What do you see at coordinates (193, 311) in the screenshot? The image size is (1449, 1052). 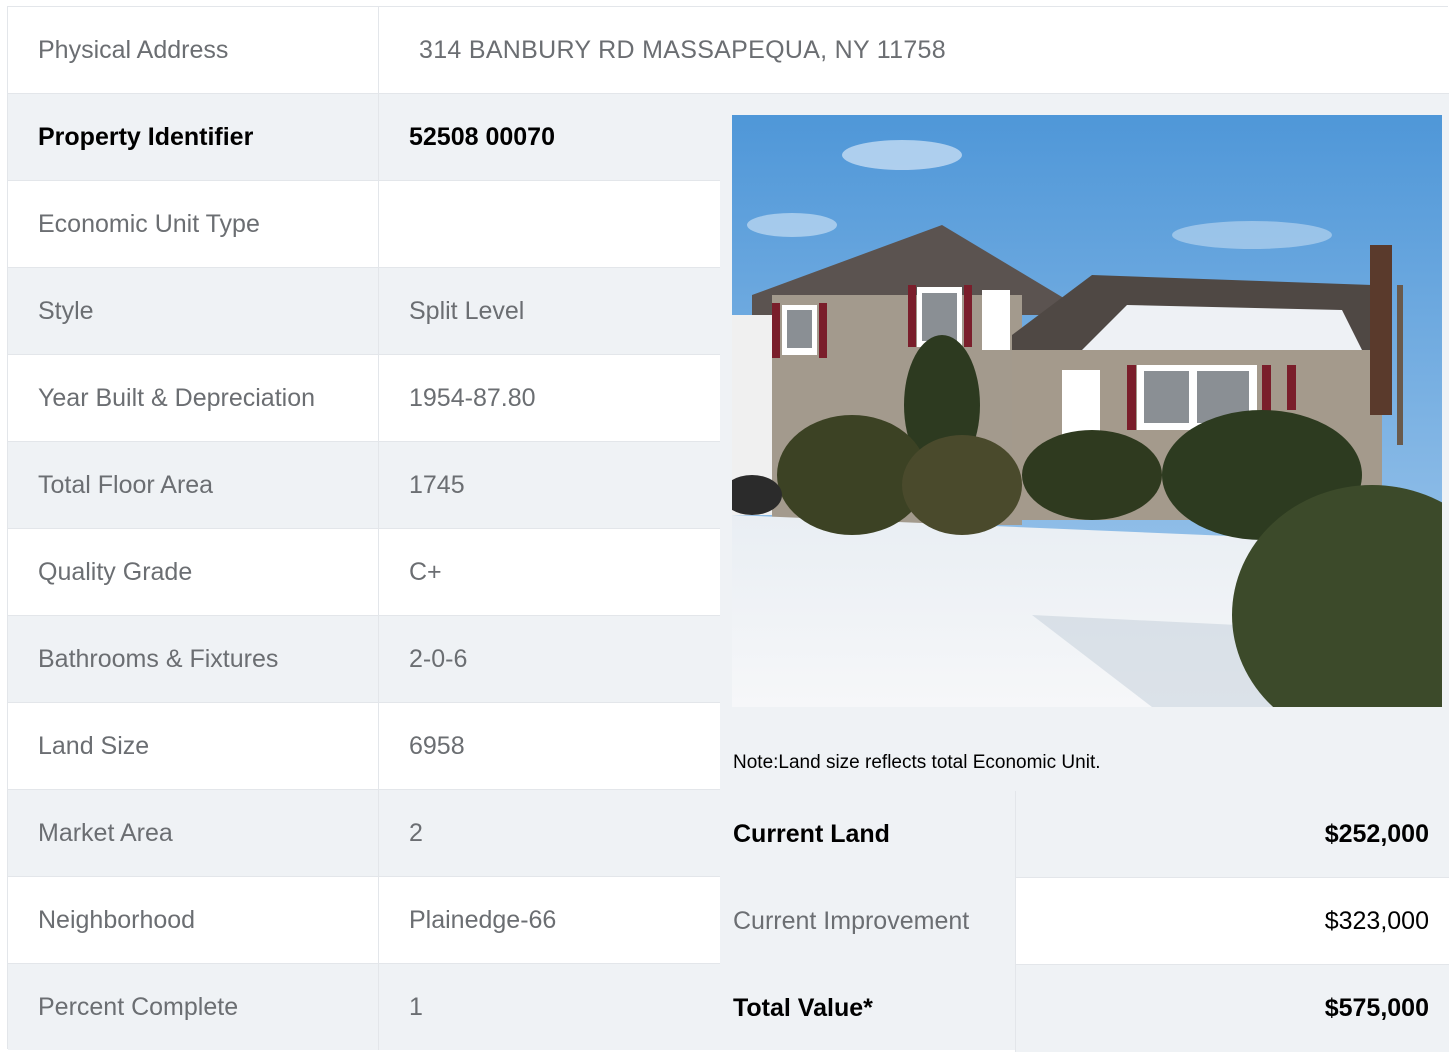 I see `style-label: Style` at bounding box center [193, 311].